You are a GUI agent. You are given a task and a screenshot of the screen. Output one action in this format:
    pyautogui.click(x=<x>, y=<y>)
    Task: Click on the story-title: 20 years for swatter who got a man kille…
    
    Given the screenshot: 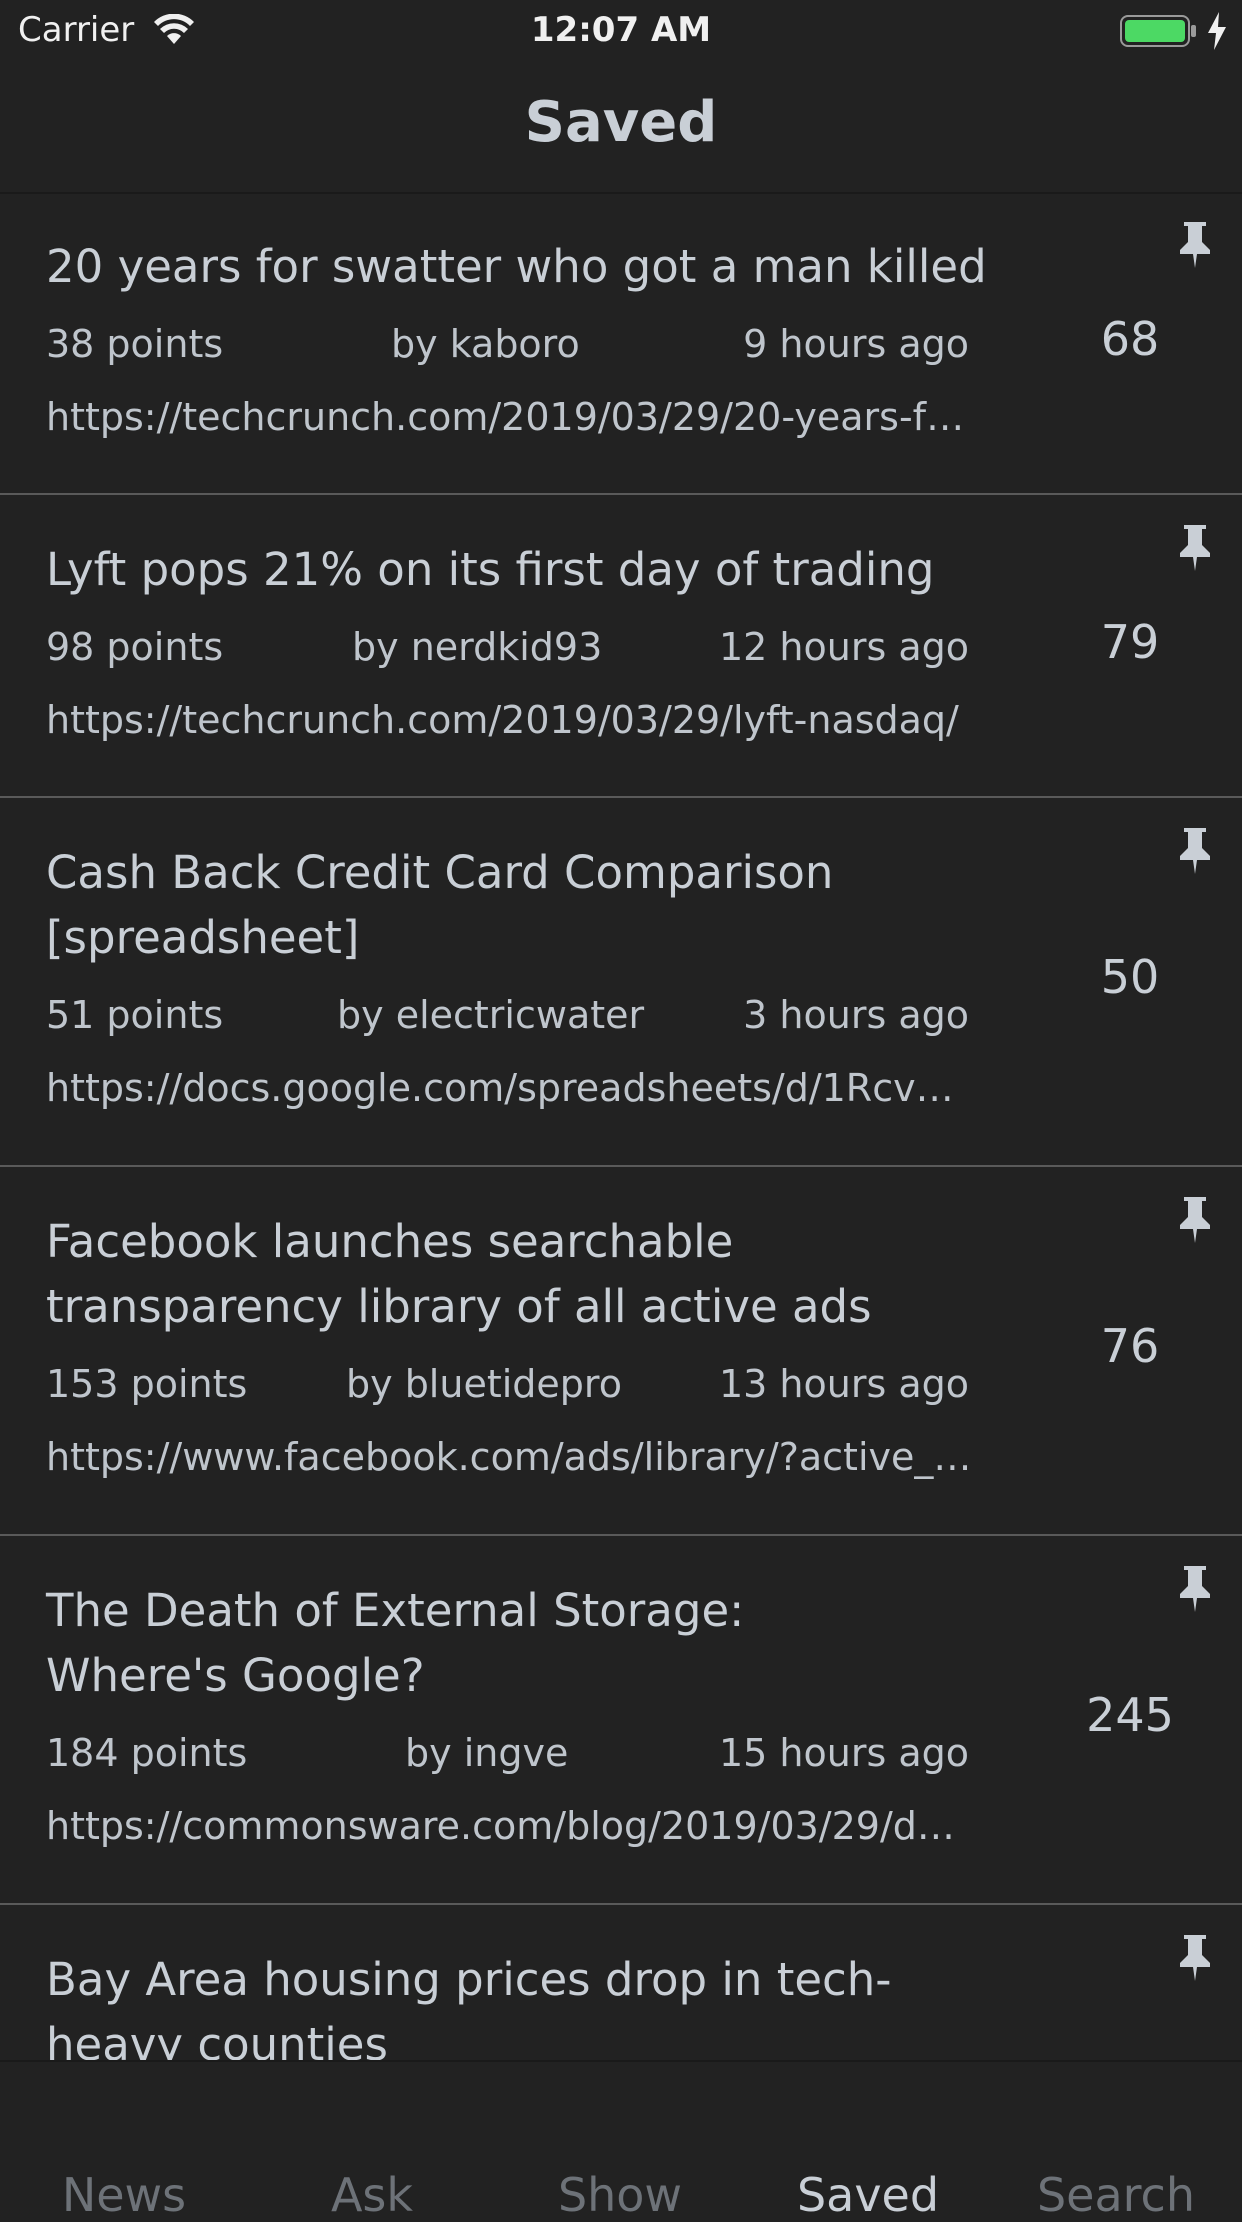 What is the action you would take?
    pyautogui.click(x=531, y=266)
    